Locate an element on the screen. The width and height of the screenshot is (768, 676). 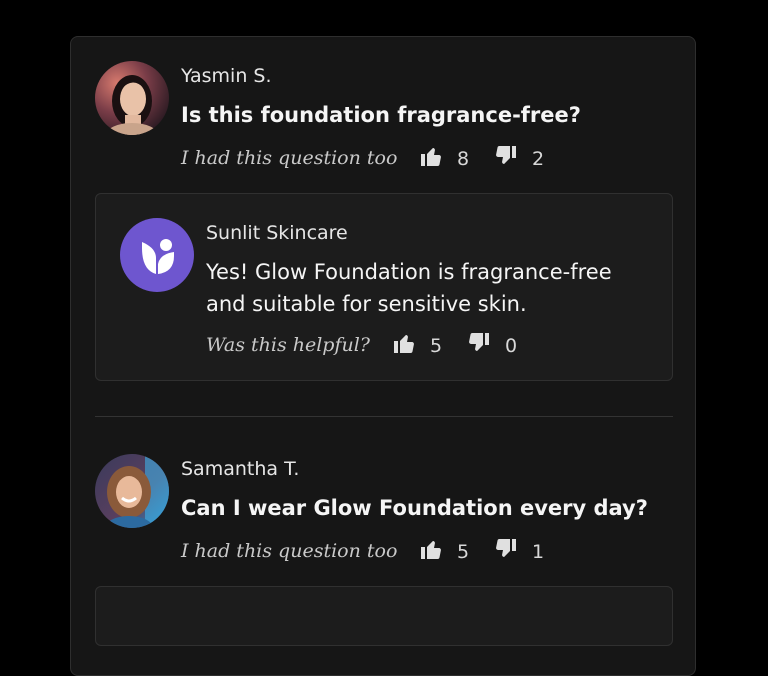
answer-upvote-button: 5 is located at coordinates (417, 345).